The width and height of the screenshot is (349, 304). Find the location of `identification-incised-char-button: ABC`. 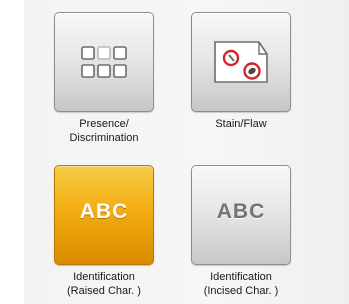

identification-incised-char-button: ABC is located at coordinates (241, 215).